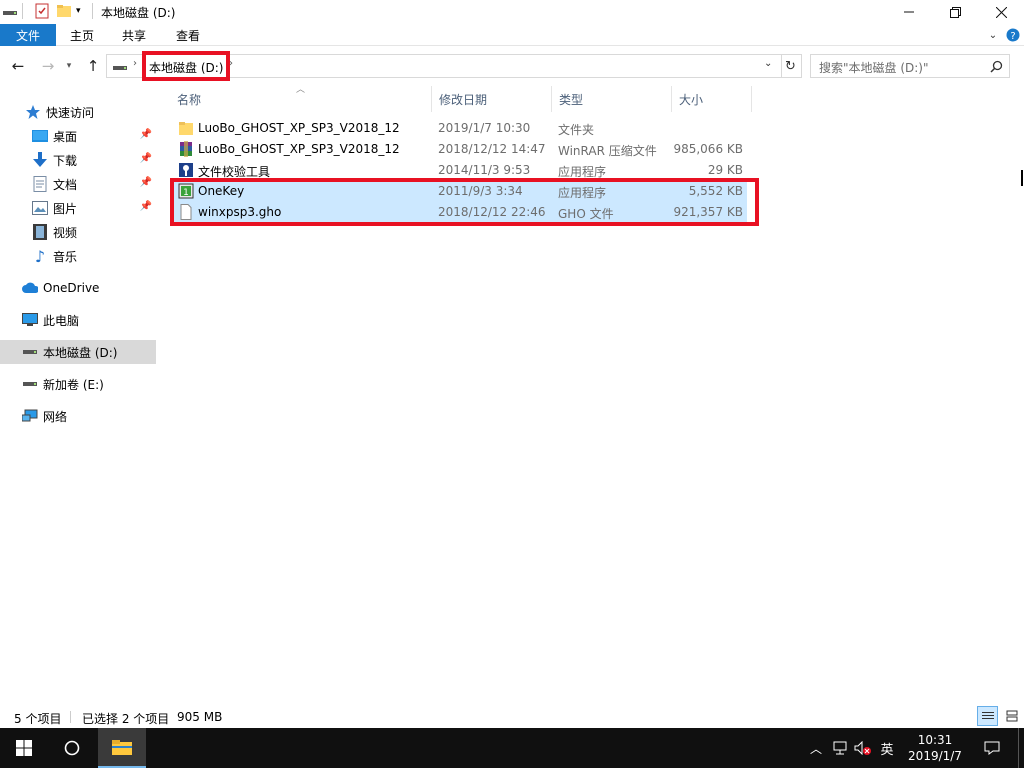 This screenshot has height=768, width=1024. I want to click on column-size: 大小, so click(712, 99).